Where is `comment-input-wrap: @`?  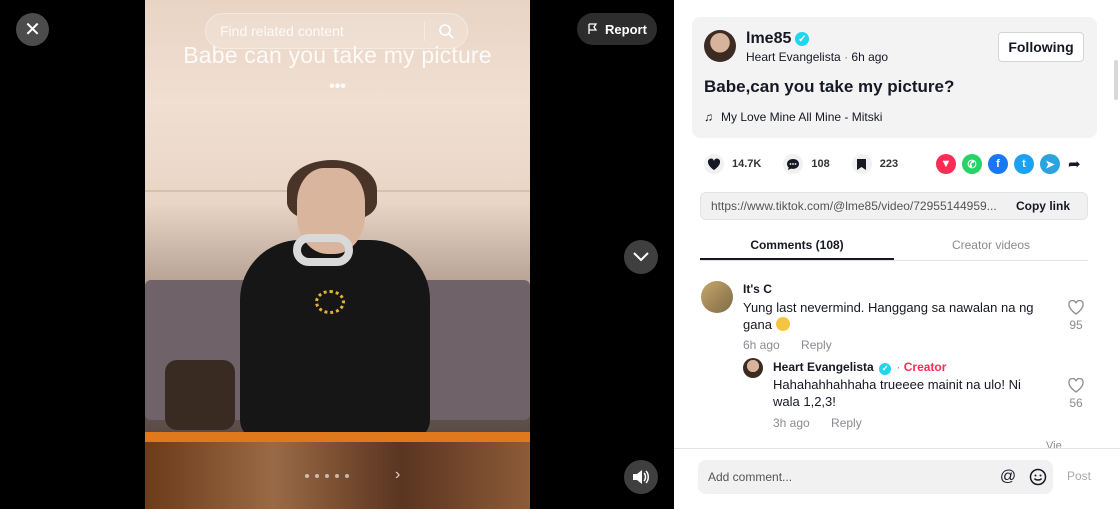 comment-input-wrap: @ is located at coordinates (875, 477).